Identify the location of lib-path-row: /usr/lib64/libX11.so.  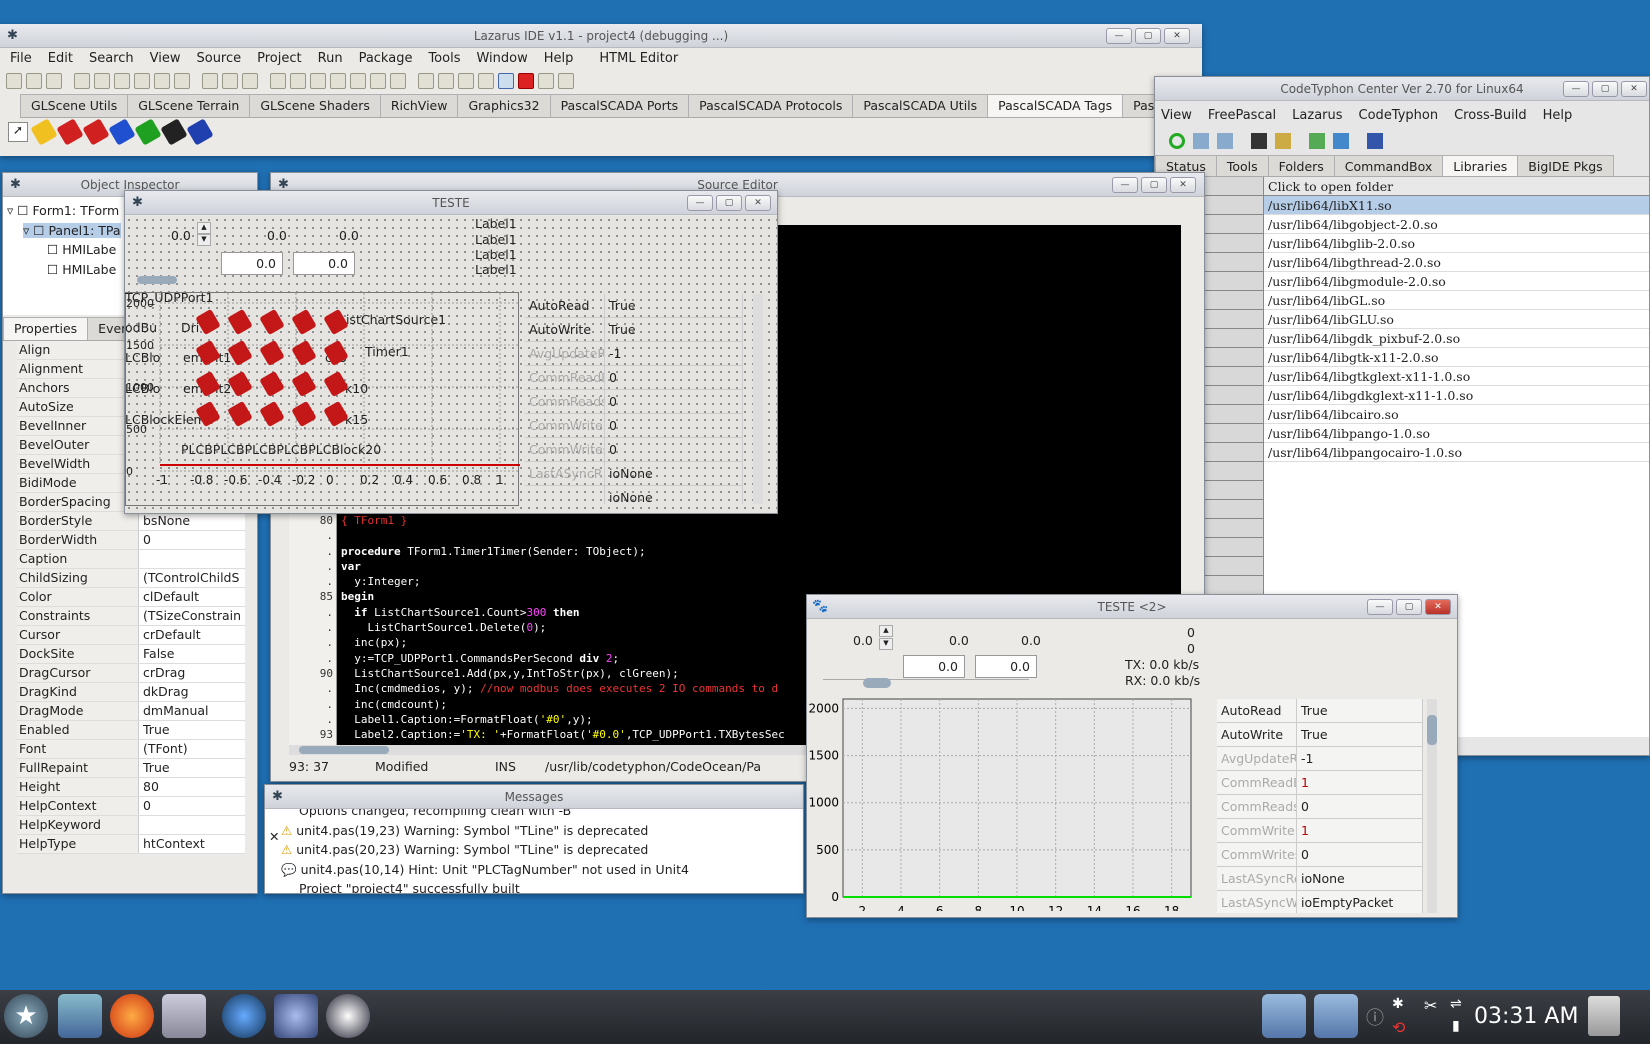
(1456, 205).